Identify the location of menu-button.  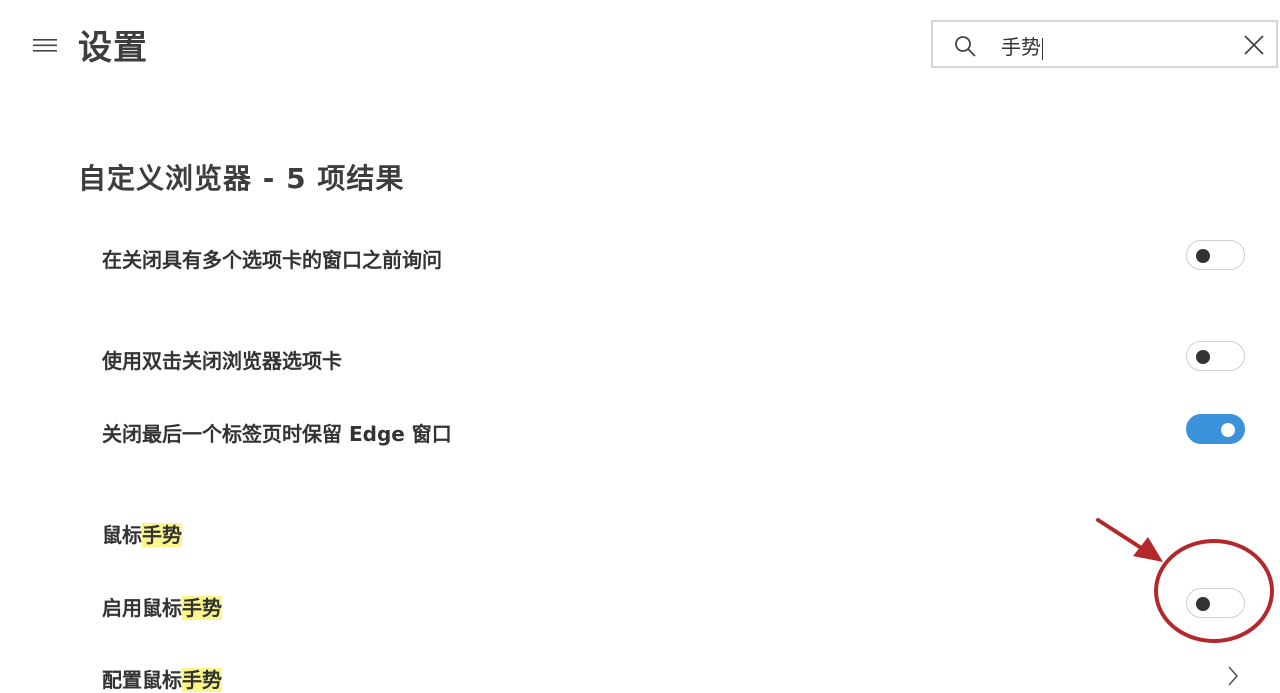
(45, 45).